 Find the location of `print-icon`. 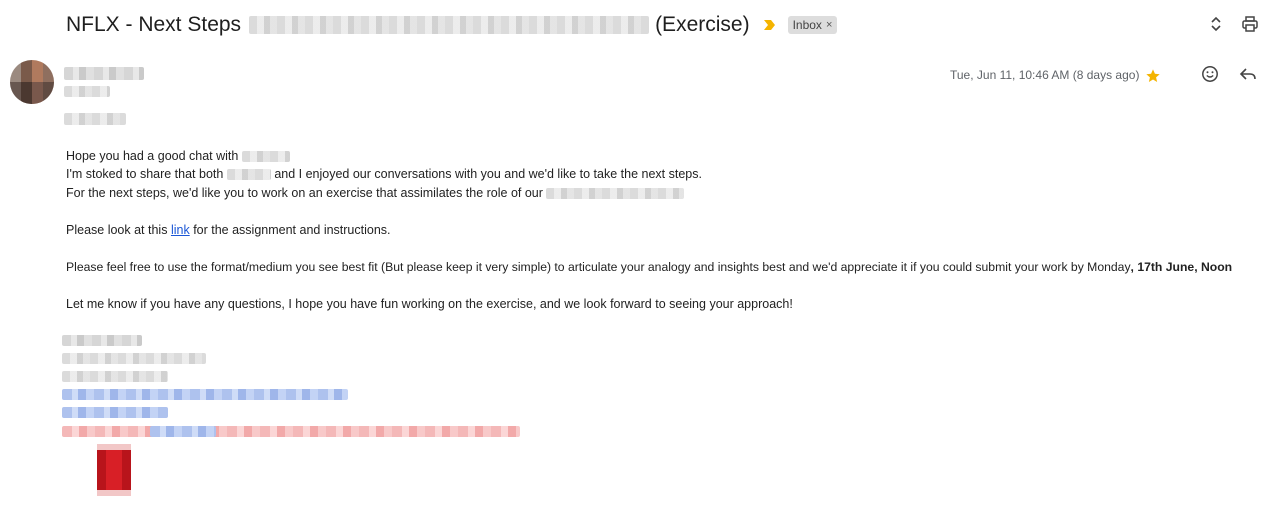

print-icon is located at coordinates (1250, 24).